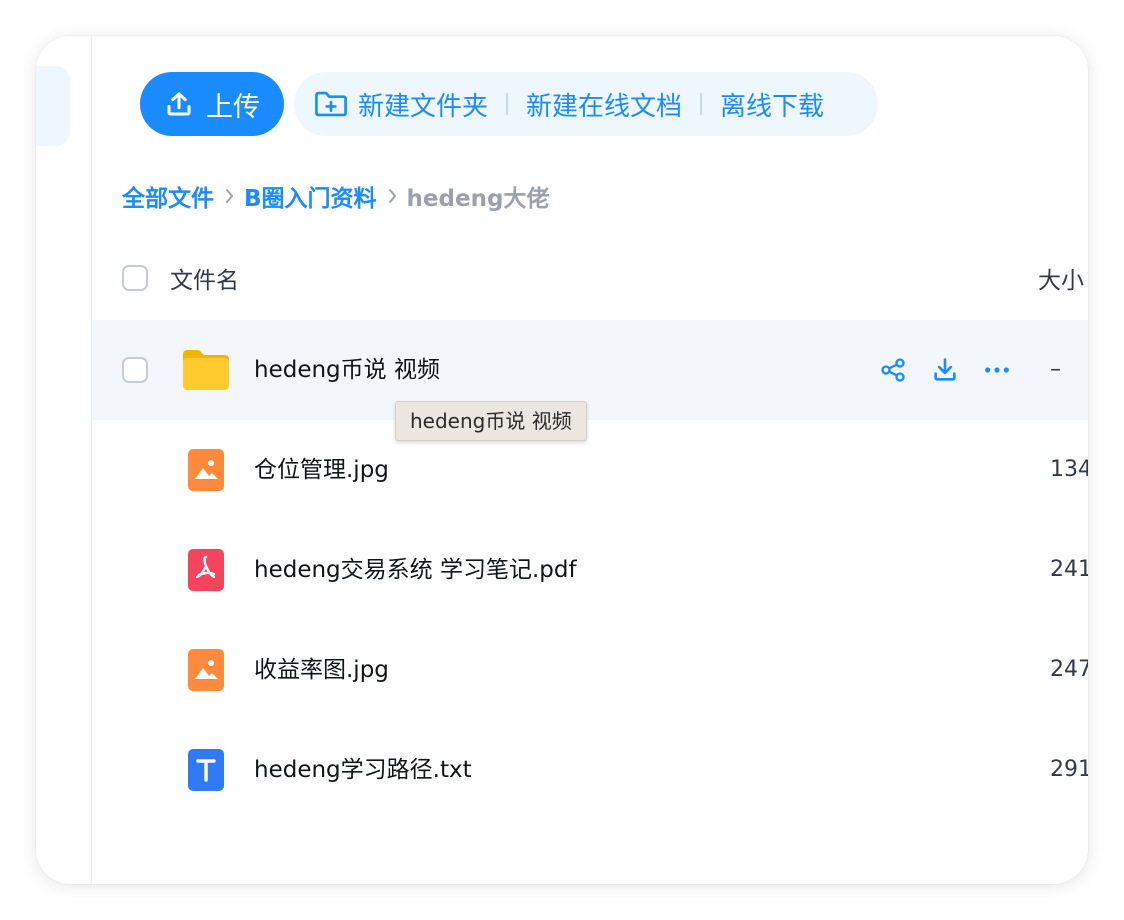 This screenshot has height=920, width=1124. I want to click on breadcrumb-folder: B圈入门资料, so click(310, 196).